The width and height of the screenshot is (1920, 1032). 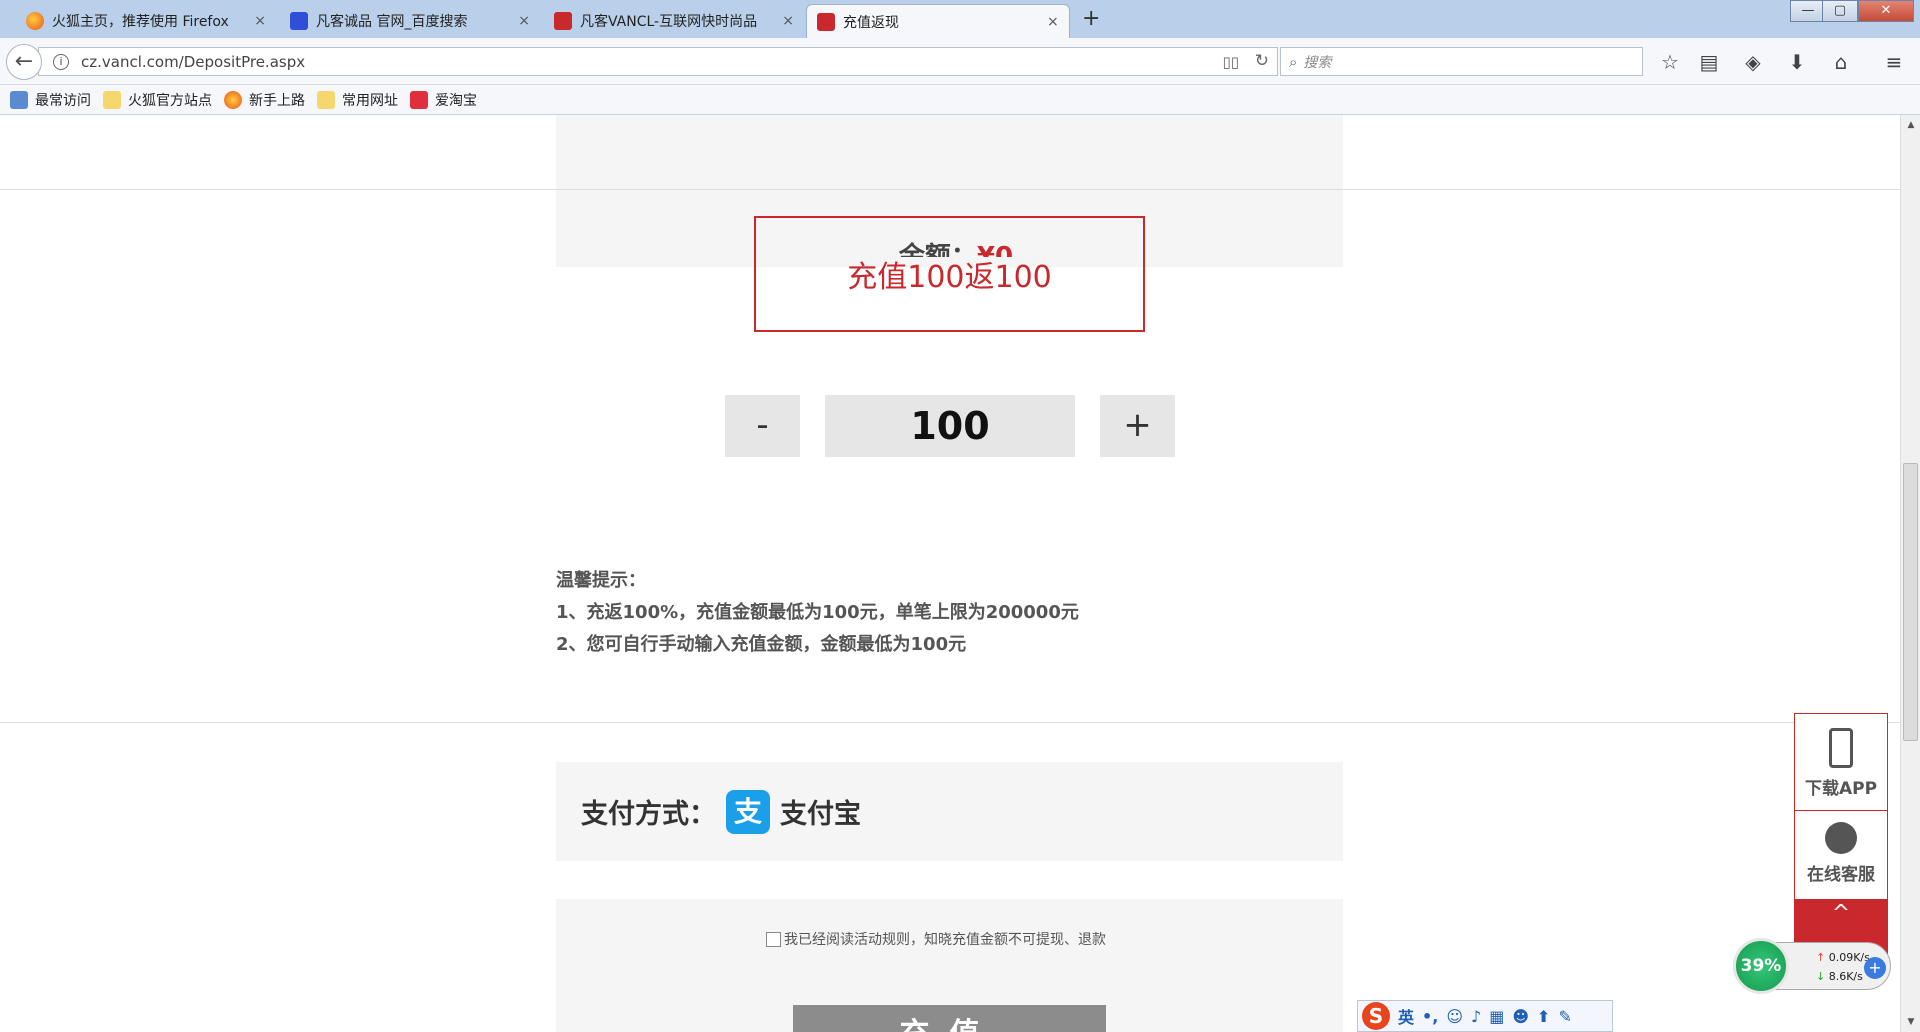 I want to click on bookmark-label: 新手上路, so click(x=277, y=100).